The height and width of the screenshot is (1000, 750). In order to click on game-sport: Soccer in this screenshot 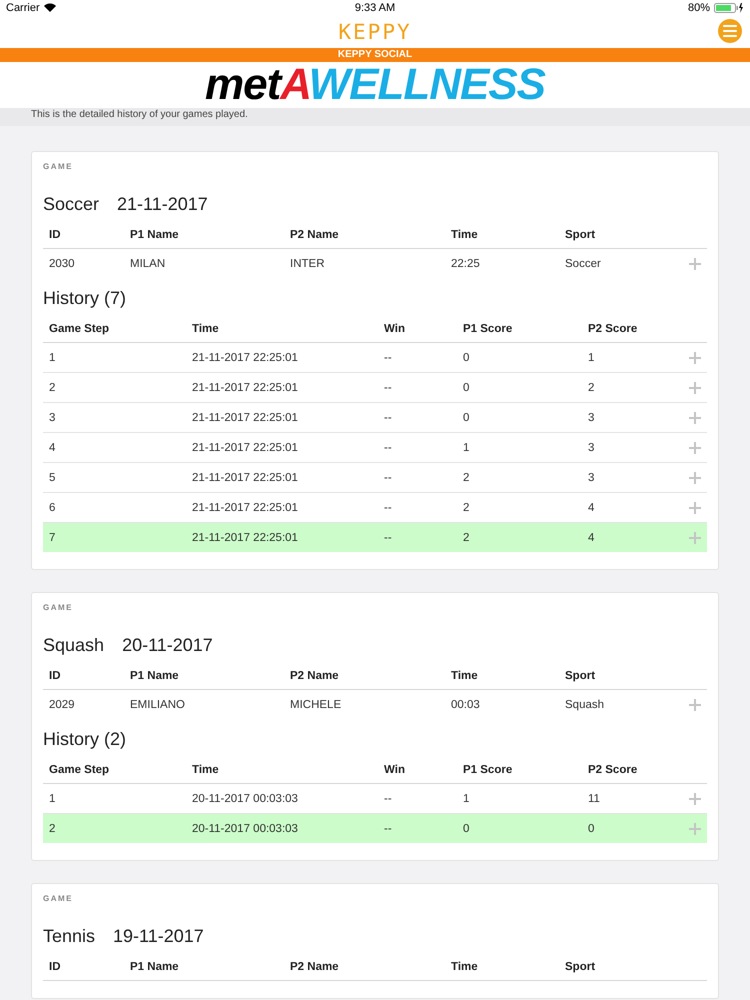, I will do `click(71, 204)`.